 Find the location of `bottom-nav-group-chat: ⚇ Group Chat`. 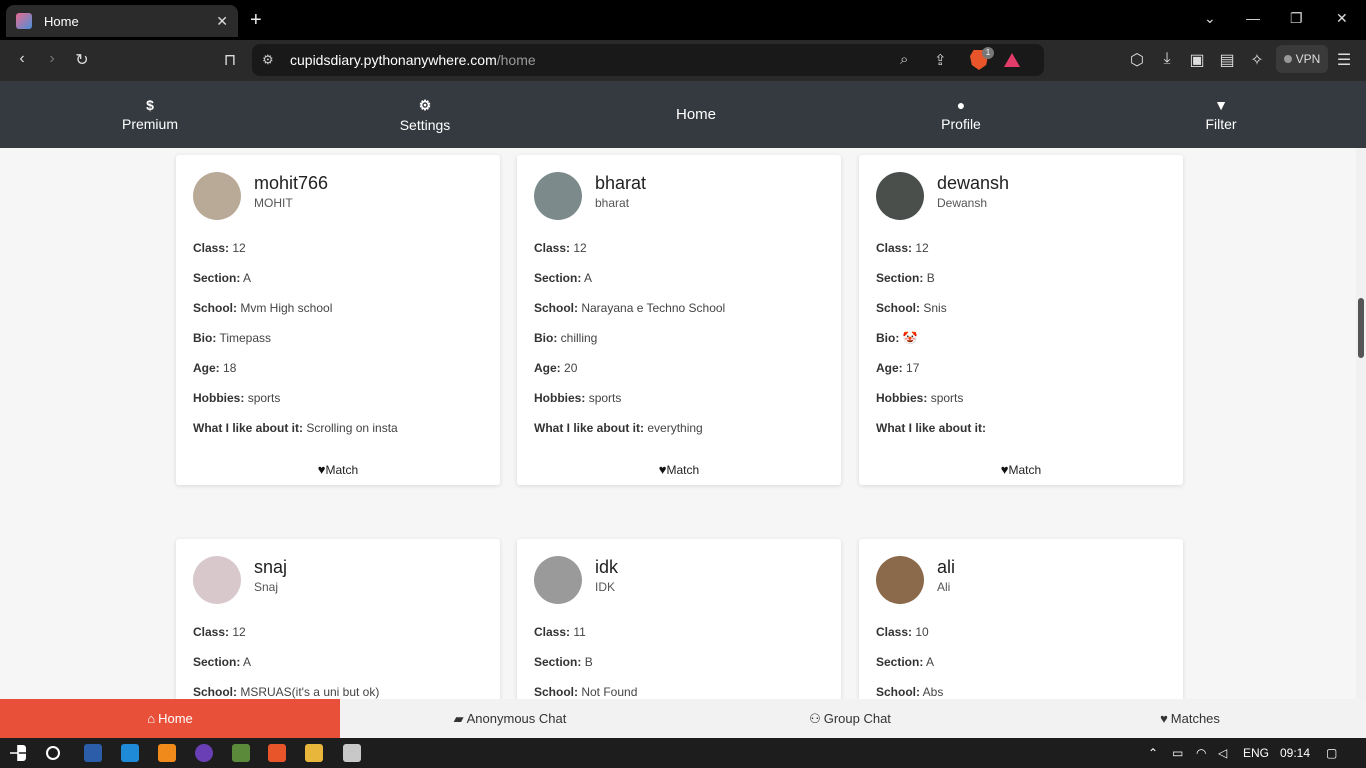

bottom-nav-group-chat: ⚇ Group Chat is located at coordinates (850, 718).